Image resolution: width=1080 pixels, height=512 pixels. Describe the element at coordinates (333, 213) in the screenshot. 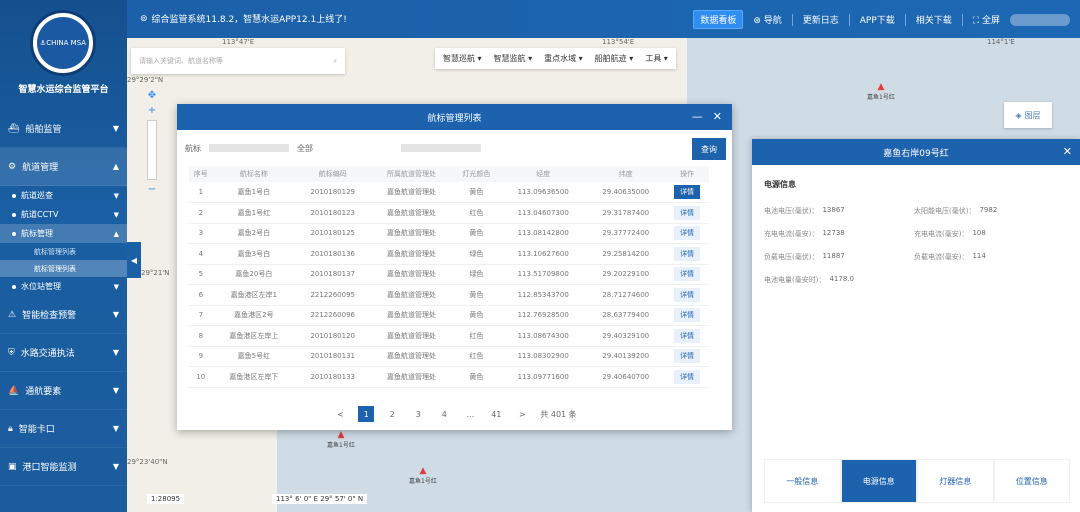

I see `table-cell: 2010180123` at that location.